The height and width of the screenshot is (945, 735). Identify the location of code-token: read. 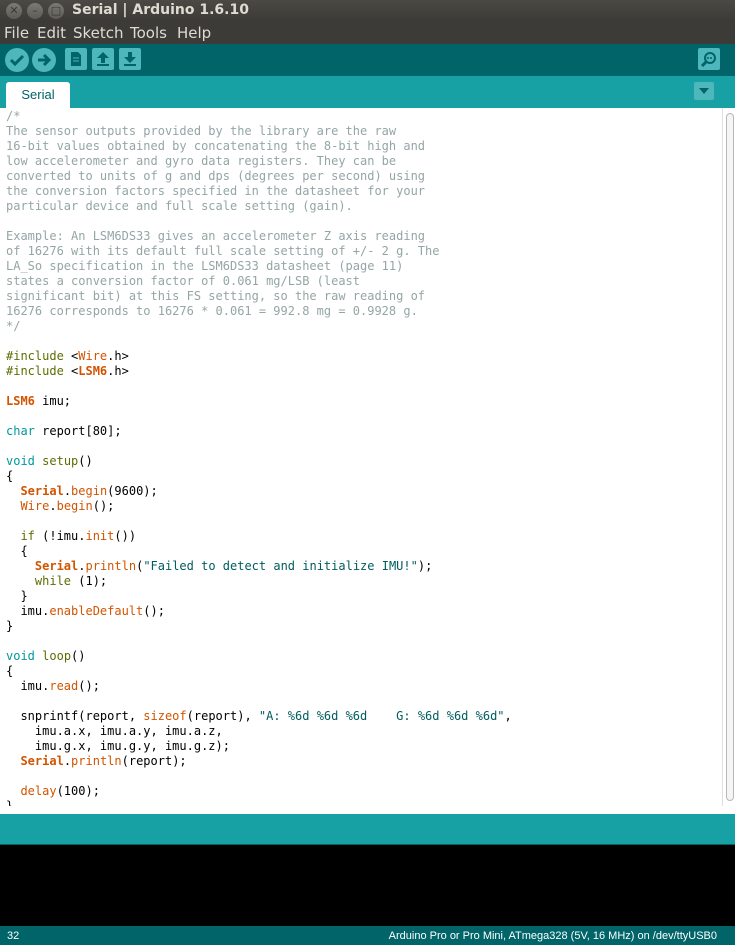
(64, 686).